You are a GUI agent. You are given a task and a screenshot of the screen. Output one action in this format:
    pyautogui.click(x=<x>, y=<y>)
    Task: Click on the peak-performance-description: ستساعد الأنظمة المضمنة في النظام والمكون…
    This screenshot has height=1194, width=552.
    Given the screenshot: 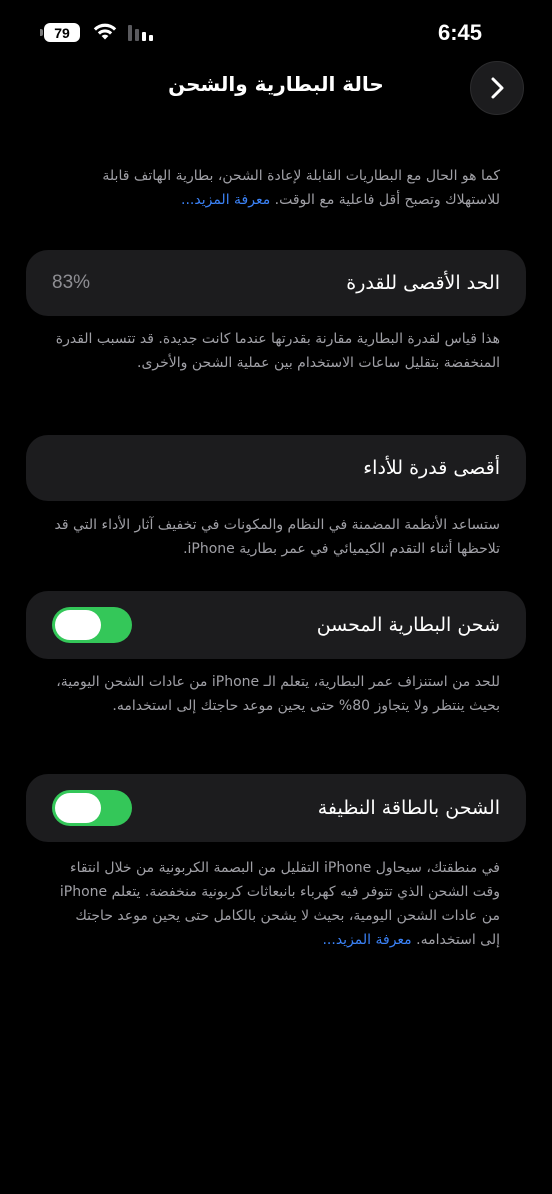 What is the action you would take?
    pyautogui.click(x=277, y=537)
    